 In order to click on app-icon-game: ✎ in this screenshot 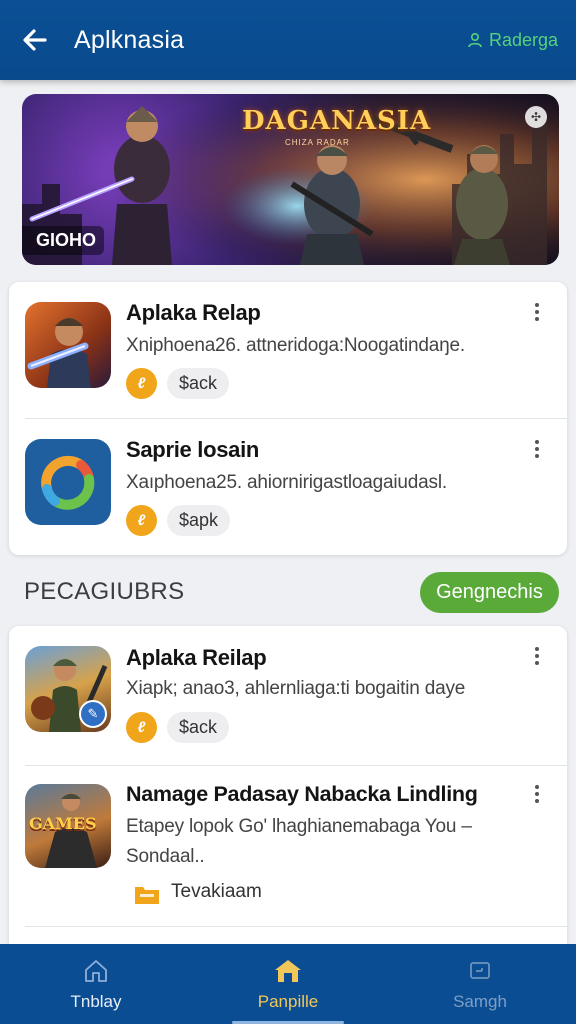, I will do `click(68, 689)`.